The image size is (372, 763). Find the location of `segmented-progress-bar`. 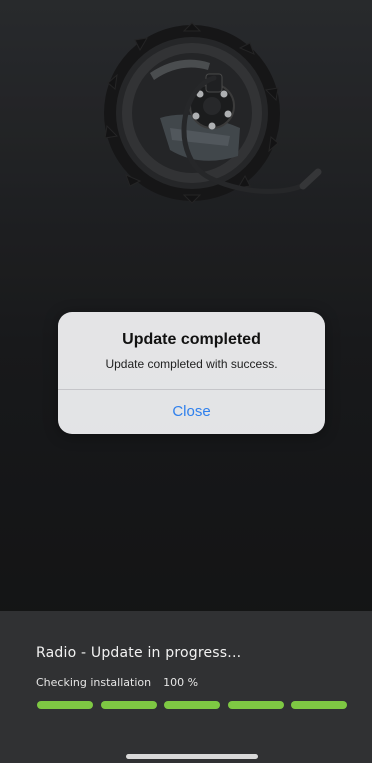

segmented-progress-bar is located at coordinates (192, 705).